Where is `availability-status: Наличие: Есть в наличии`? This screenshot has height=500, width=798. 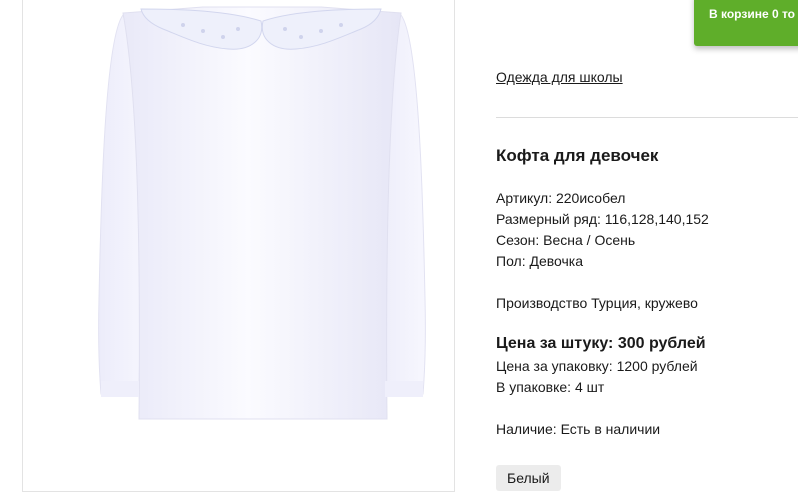
availability-status: Наличие: Есть в наличии is located at coordinates (578, 429).